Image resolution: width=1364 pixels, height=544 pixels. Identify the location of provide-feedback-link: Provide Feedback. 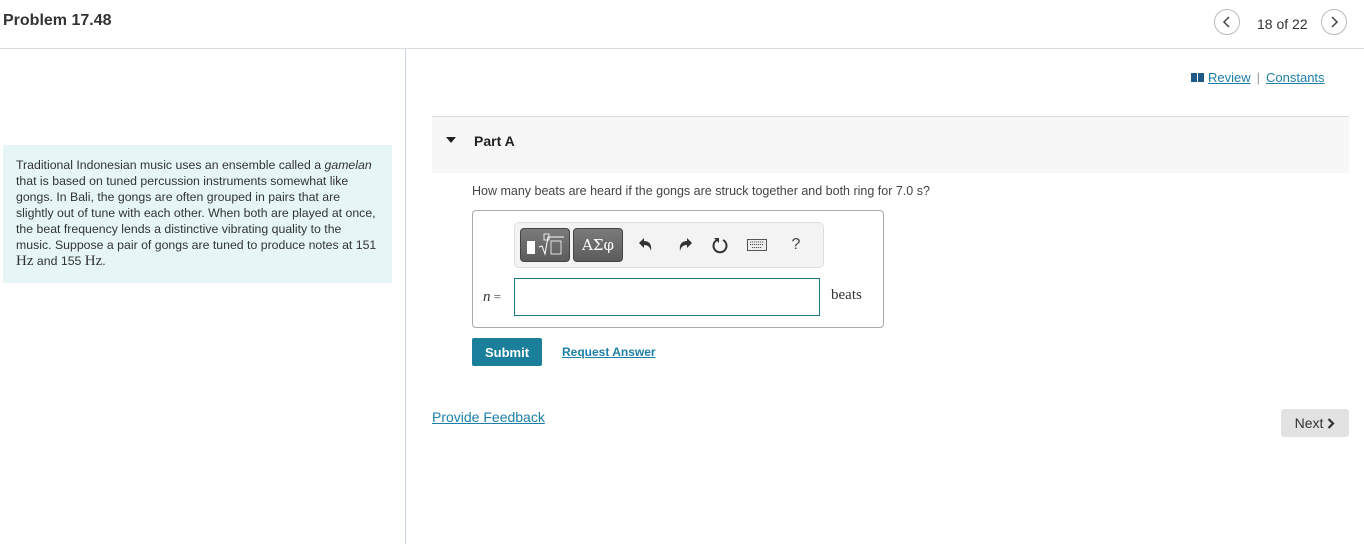
(488, 417).